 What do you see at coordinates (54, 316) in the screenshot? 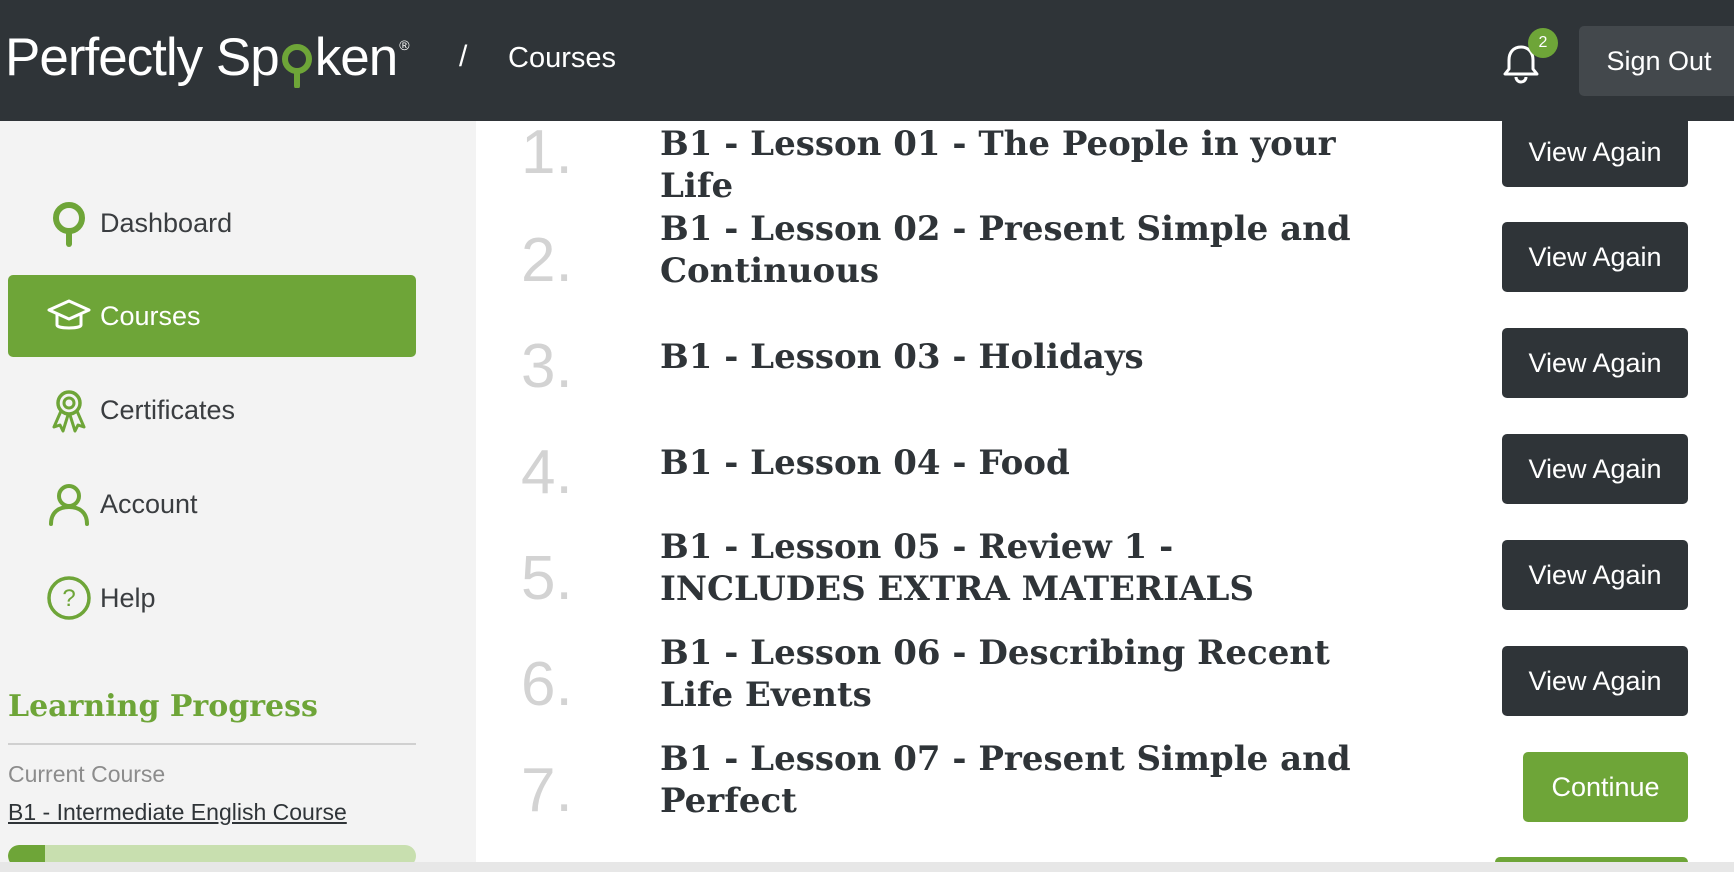
I see `graduation-cap-icon` at bounding box center [54, 316].